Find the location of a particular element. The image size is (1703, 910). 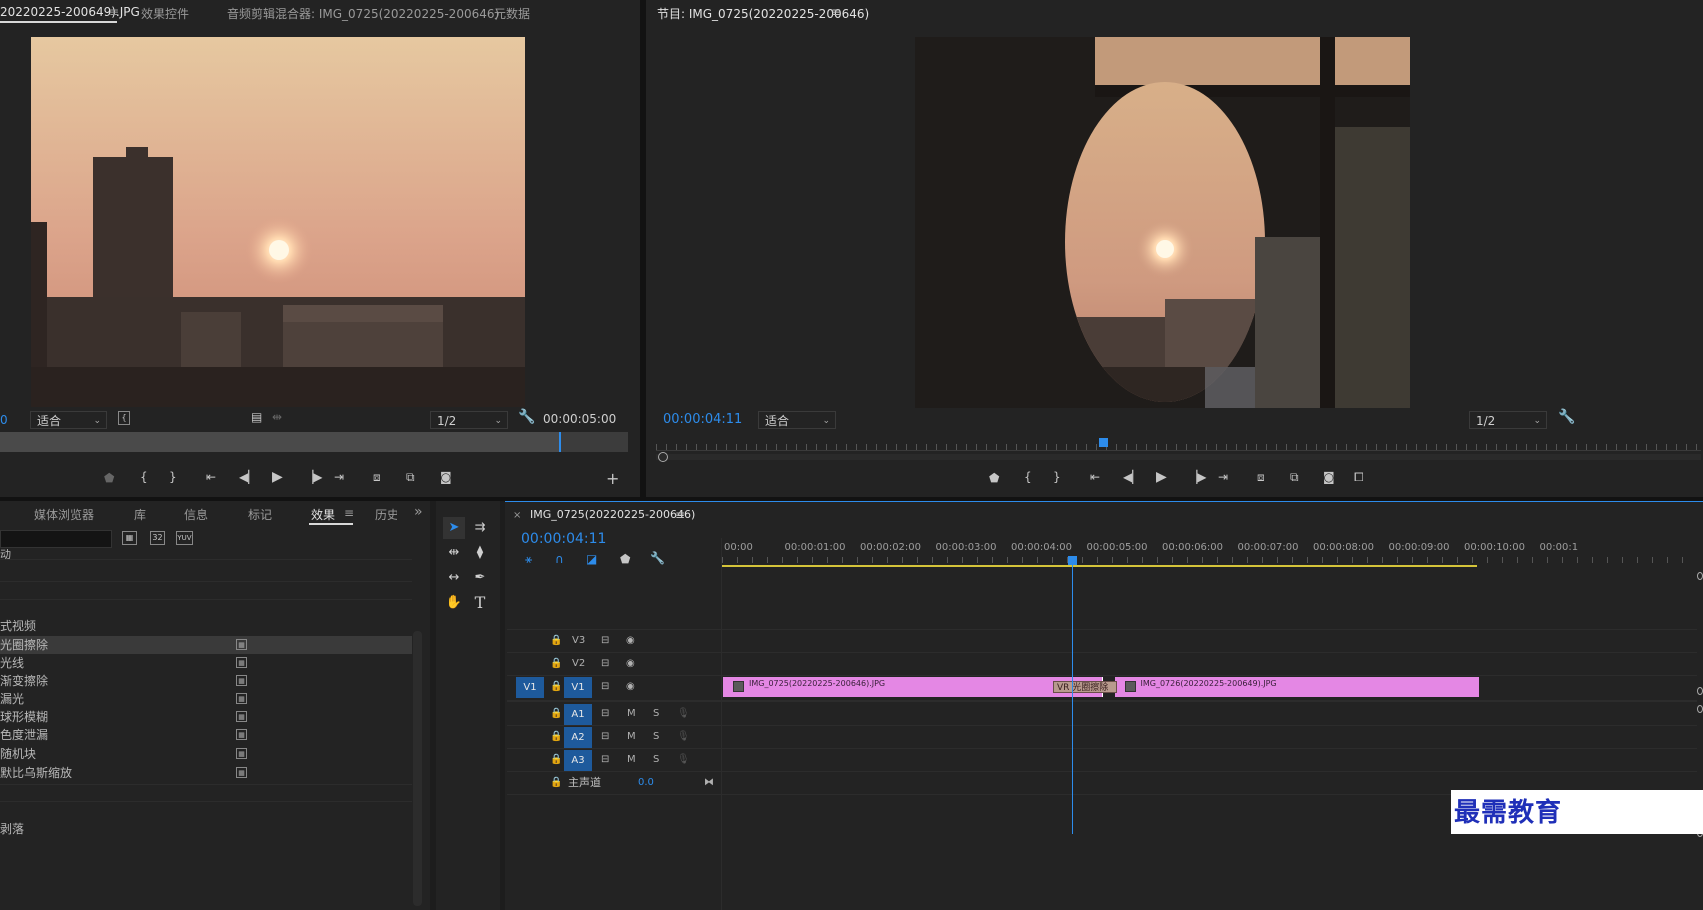

mark-in-icon: { is located at coordinates (144, 477).